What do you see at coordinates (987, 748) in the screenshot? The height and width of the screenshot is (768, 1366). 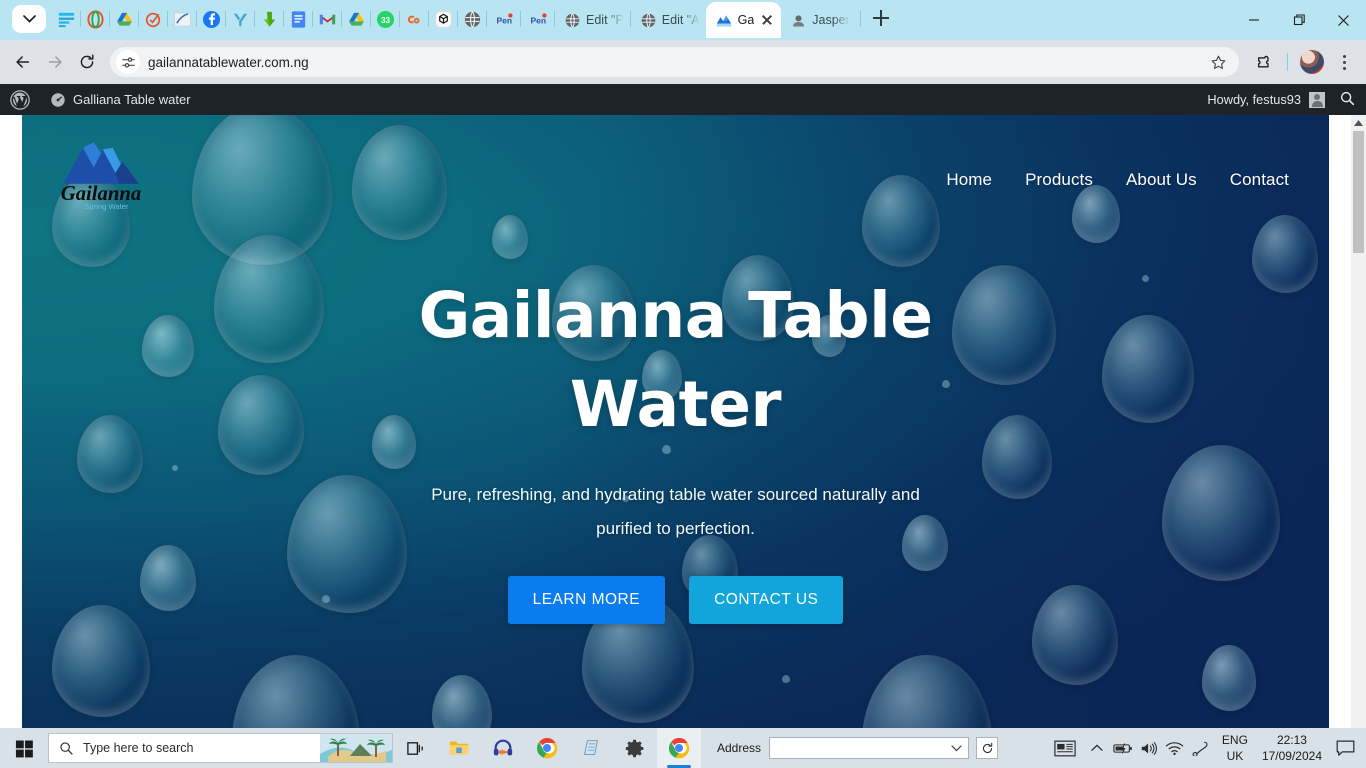 I see `address-refresh-button` at bounding box center [987, 748].